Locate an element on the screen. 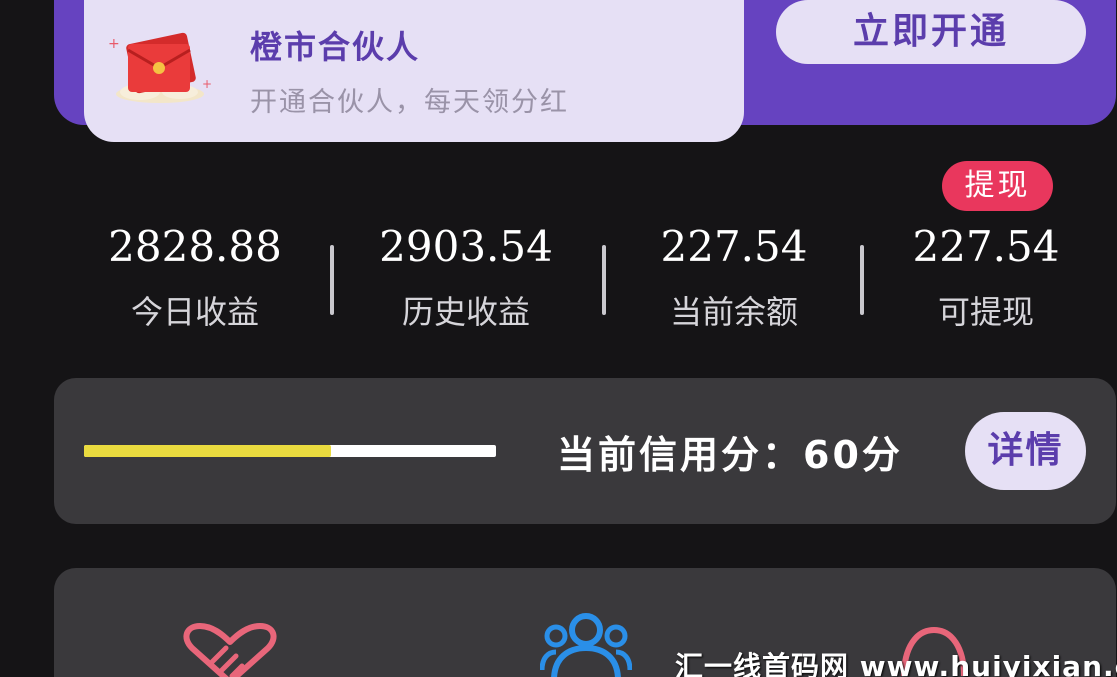  watermark: 汇一线首码网 www.huiyixian.com is located at coordinates (896, 663).